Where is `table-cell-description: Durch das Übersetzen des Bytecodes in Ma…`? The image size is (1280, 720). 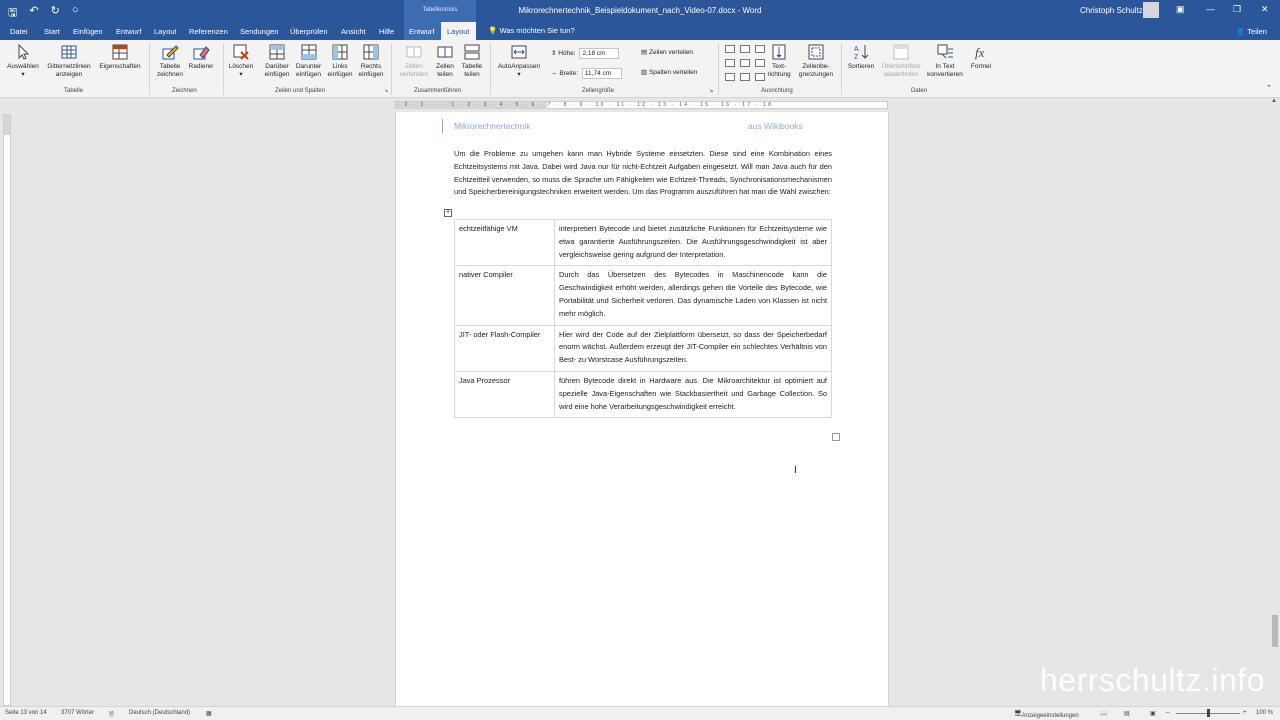
table-cell-description: Durch das Übersetzen des Bytecodes in Ma… is located at coordinates (693, 295).